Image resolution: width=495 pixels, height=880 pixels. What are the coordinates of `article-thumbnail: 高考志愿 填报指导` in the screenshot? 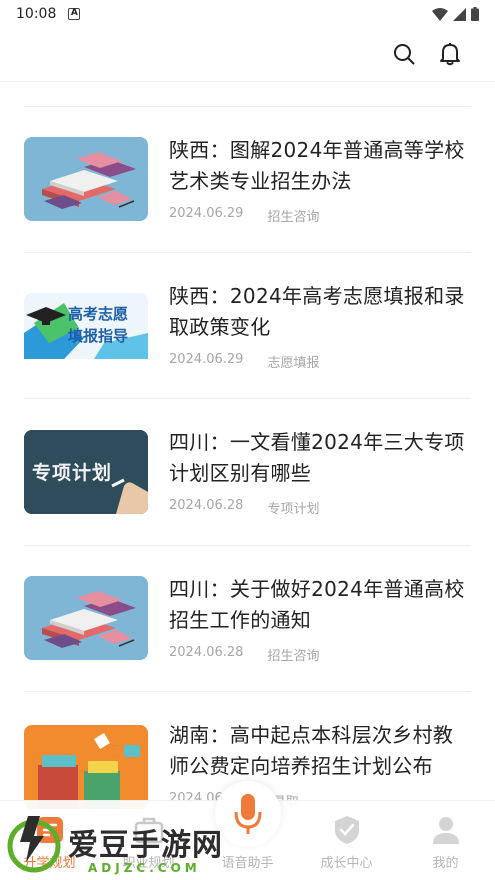 It's located at (86, 335).